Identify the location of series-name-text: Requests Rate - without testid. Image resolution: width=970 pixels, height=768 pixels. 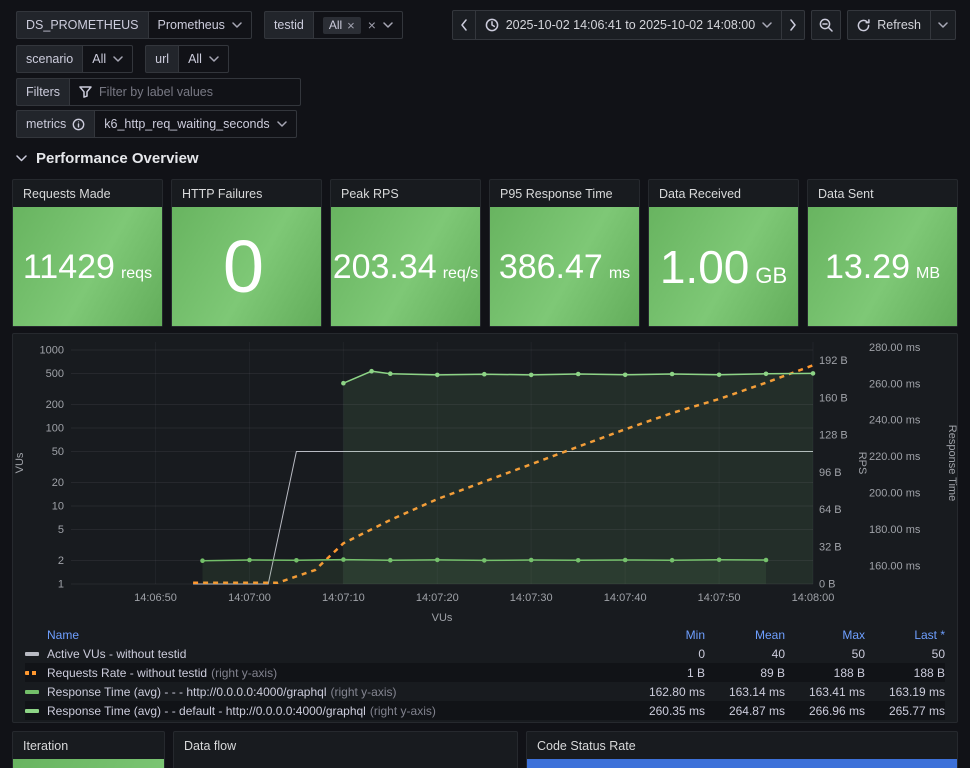
(127, 672).